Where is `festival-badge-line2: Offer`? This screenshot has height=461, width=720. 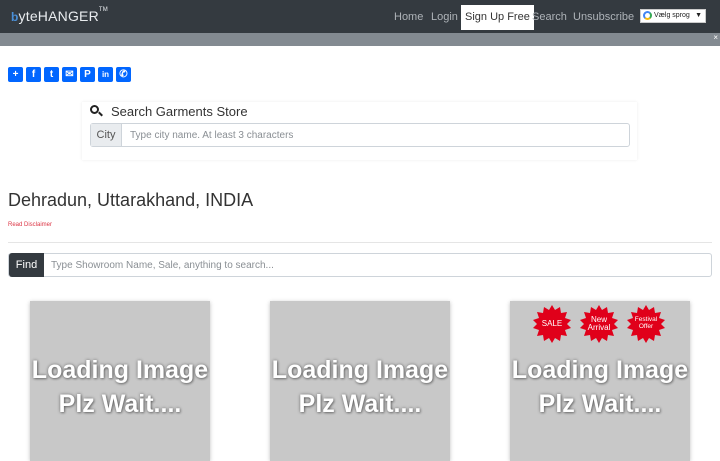 festival-badge-line2: Offer is located at coordinates (646, 326).